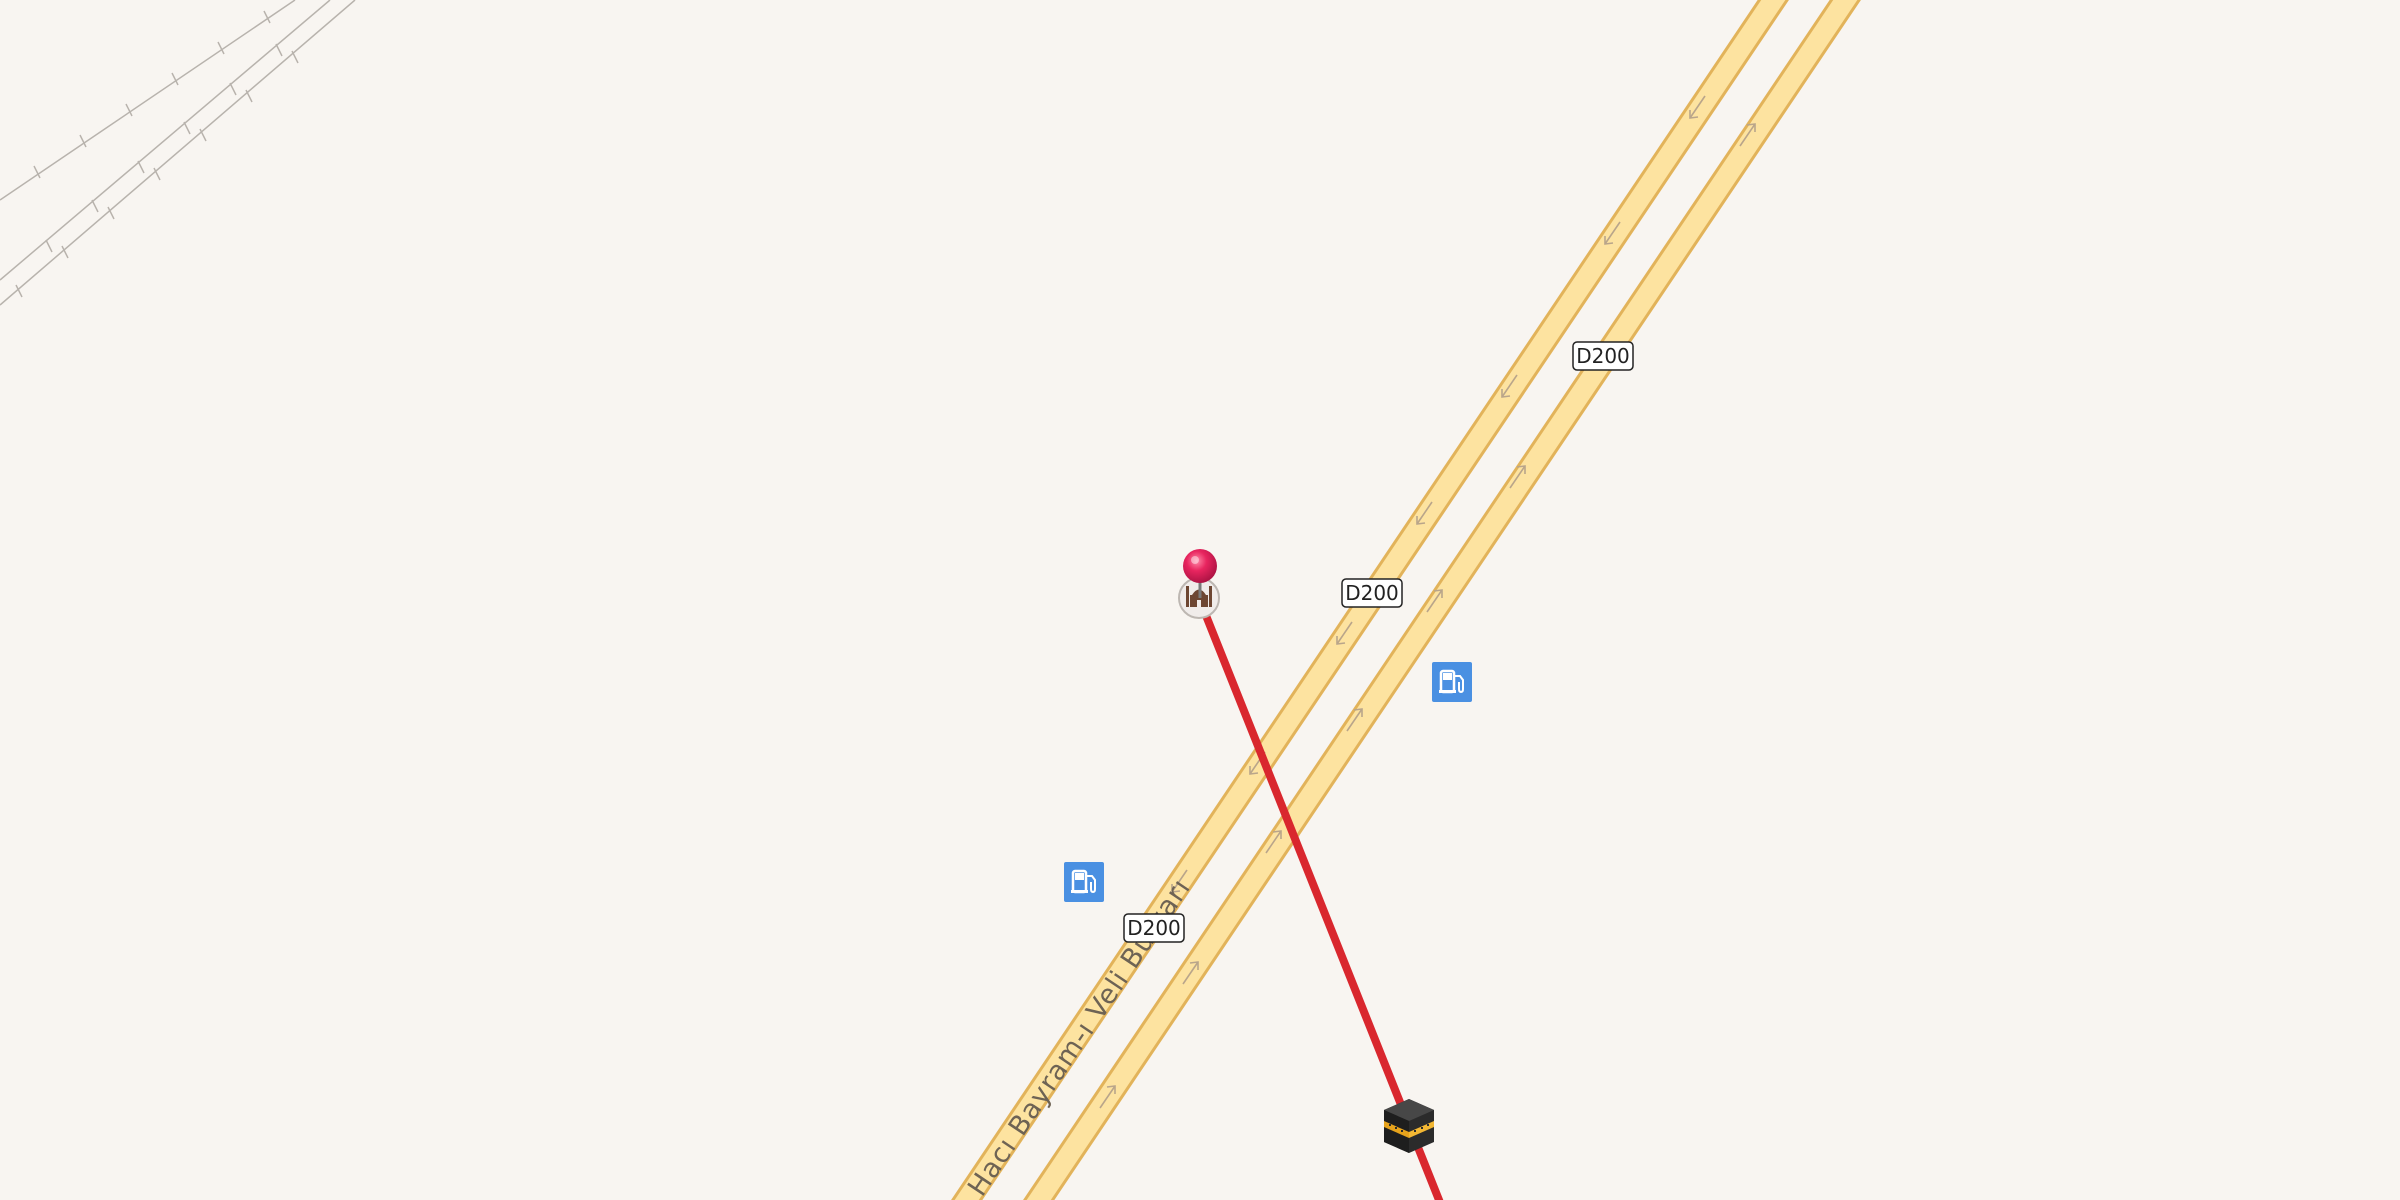 This screenshot has width=2400, height=1200. Describe the element at coordinates (178, 153) in the screenshot. I see `power-lines` at that location.